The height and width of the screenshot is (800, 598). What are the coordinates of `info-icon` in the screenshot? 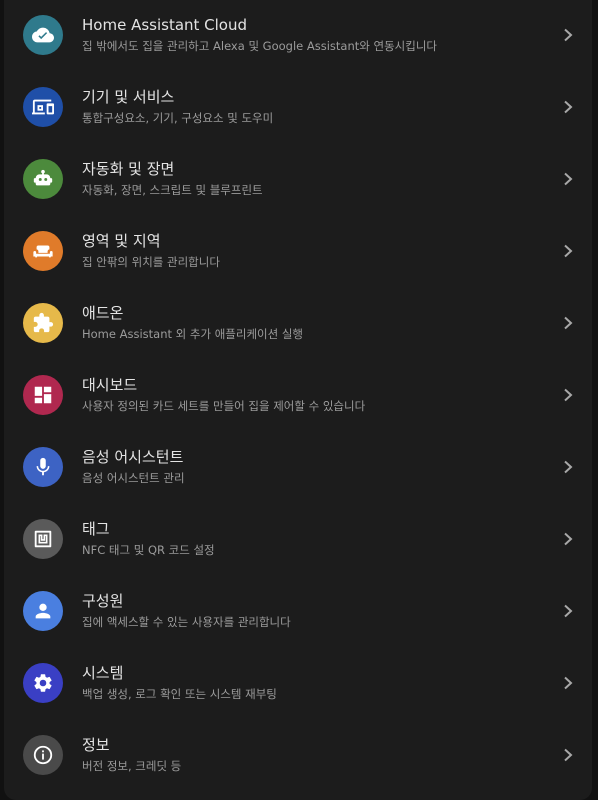 It's located at (43, 755).